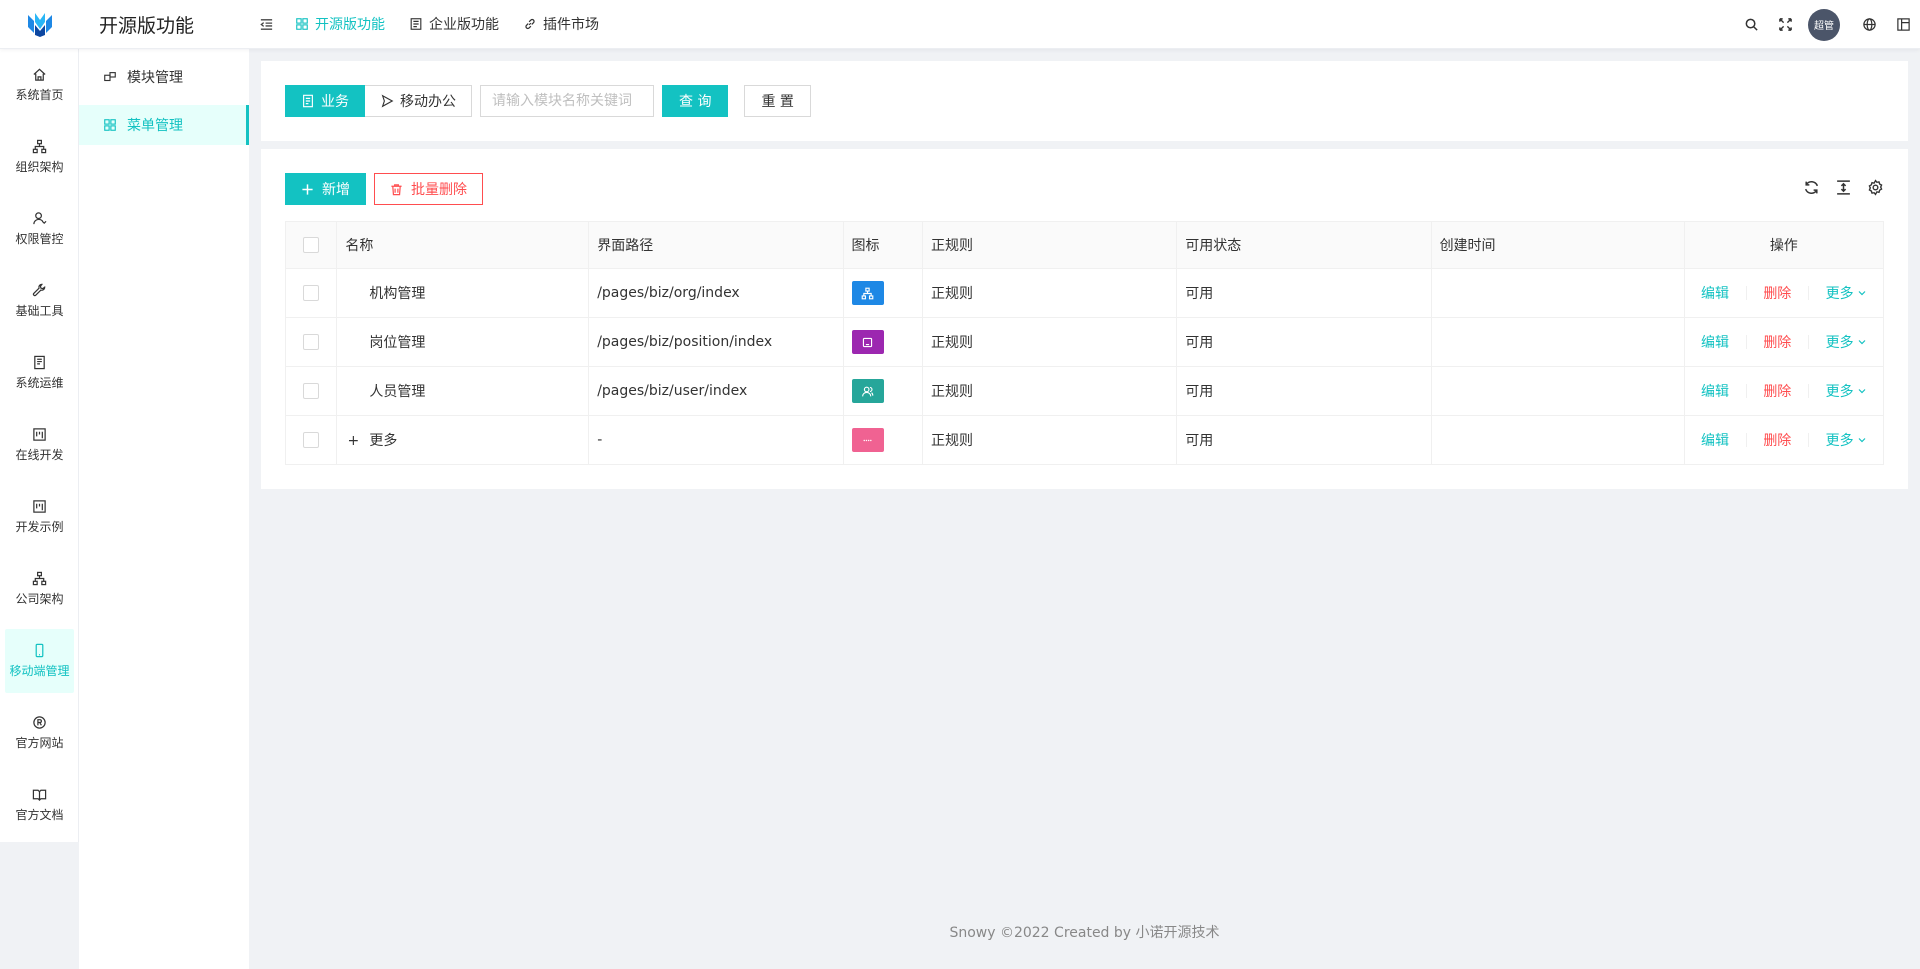 This screenshot has width=1920, height=969. What do you see at coordinates (464, 25) in the screenshot?
I see `topnav-label: 企业版功能` at bounding box center [464, 25].